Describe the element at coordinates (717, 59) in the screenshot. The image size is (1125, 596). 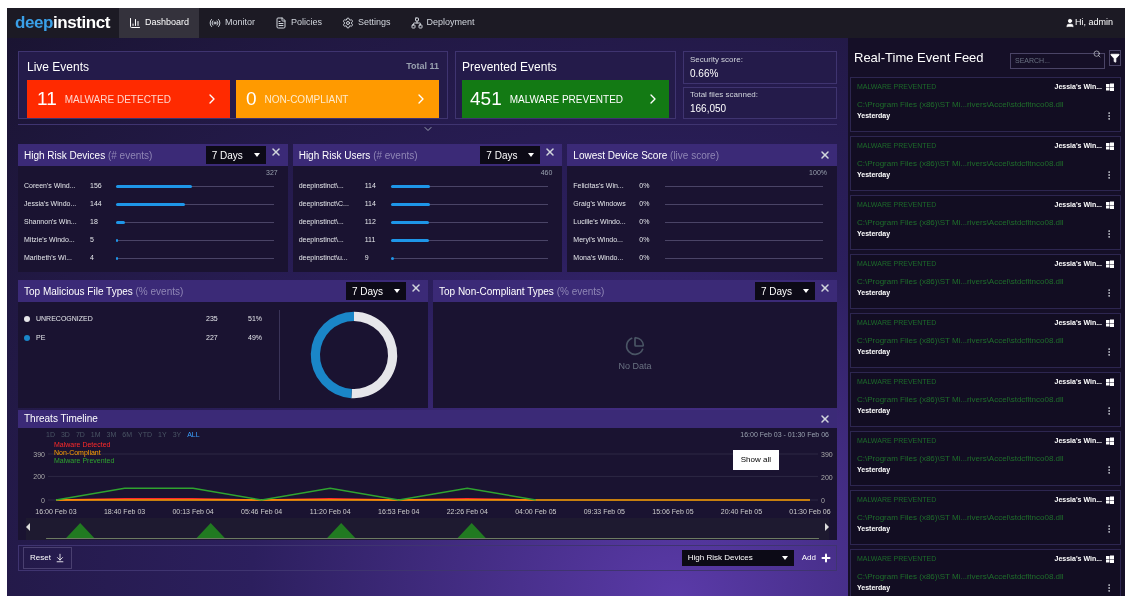
I see `stat-label: Security score:` at that location.